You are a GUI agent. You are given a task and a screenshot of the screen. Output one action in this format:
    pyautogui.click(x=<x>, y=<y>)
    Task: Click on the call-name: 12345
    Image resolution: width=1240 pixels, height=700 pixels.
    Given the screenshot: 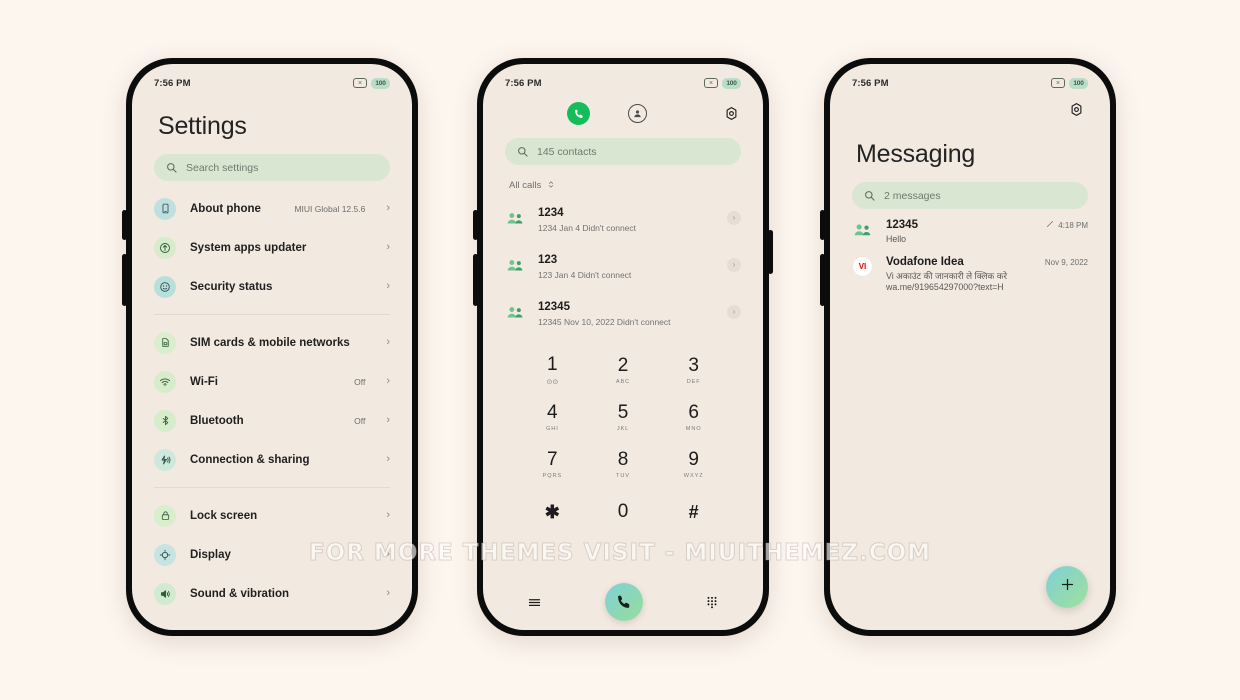 What is the action you would take?
    pyautogui.click(x=554, y=306)
    